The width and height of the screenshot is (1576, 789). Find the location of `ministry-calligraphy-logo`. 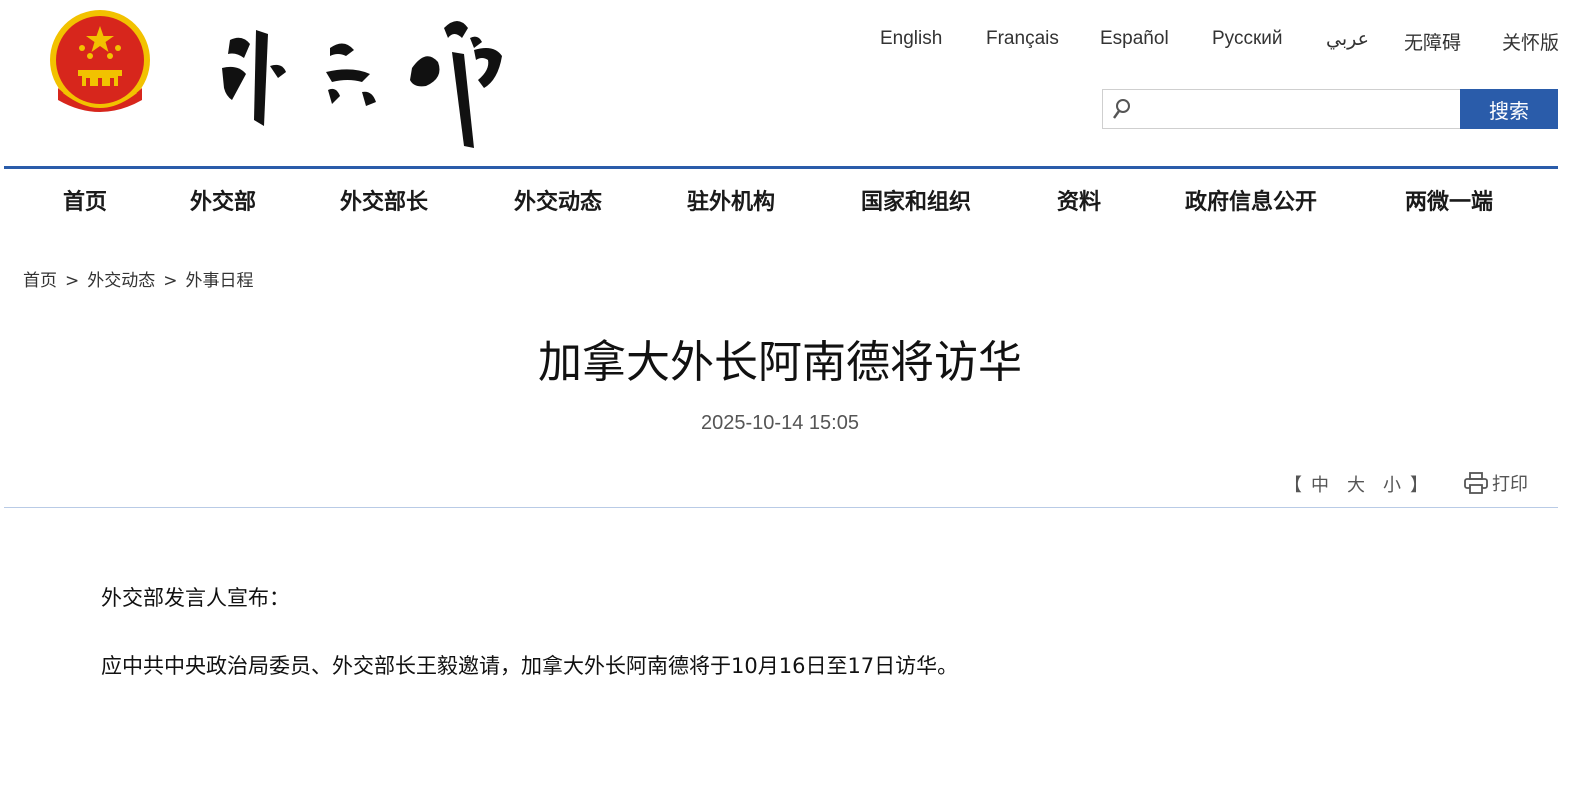

ministry-calligraphy-logo is located at coordinates (361, 82).